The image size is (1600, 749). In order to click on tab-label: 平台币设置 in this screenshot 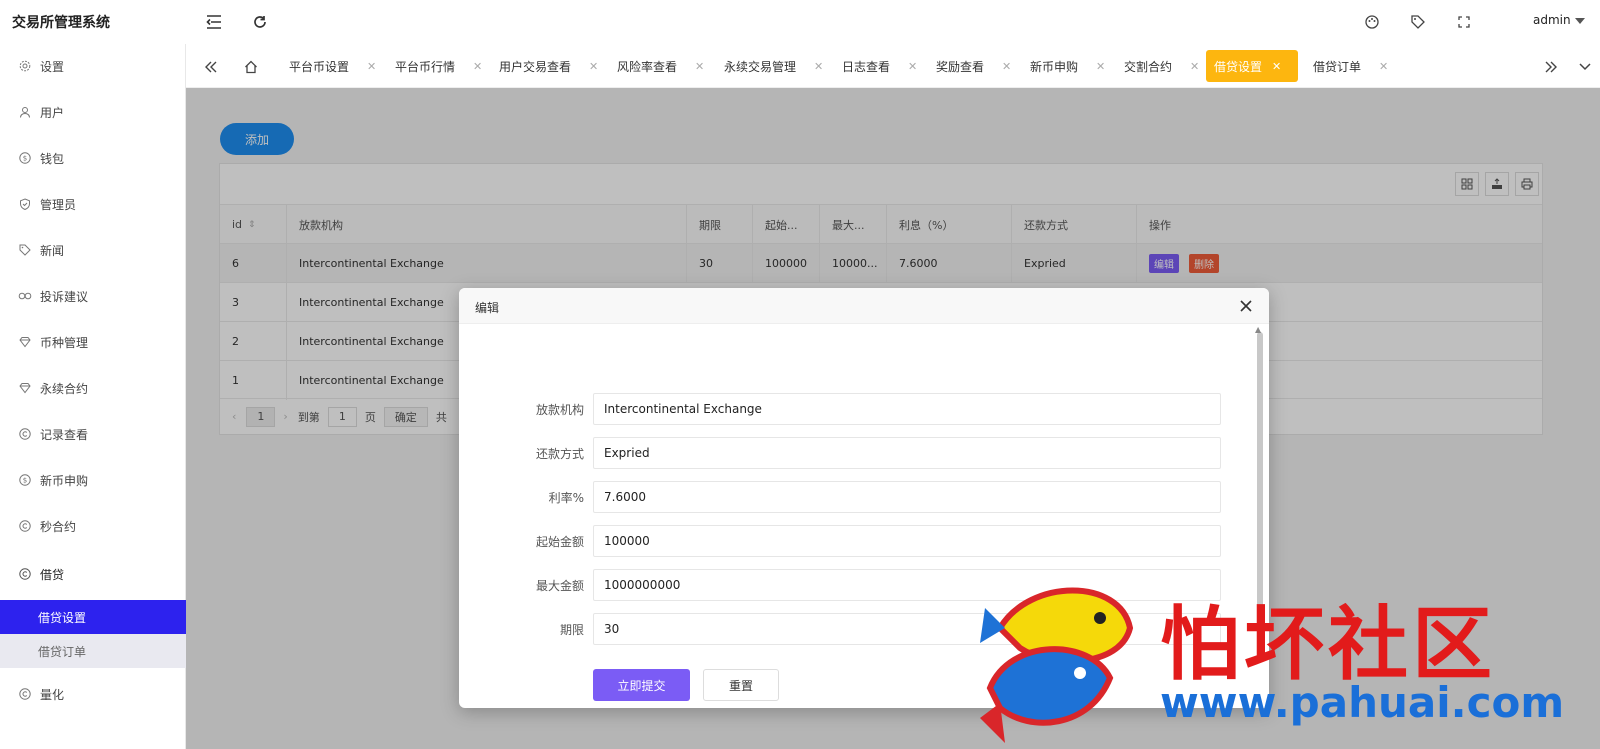, I will do `click(319, 66)`.